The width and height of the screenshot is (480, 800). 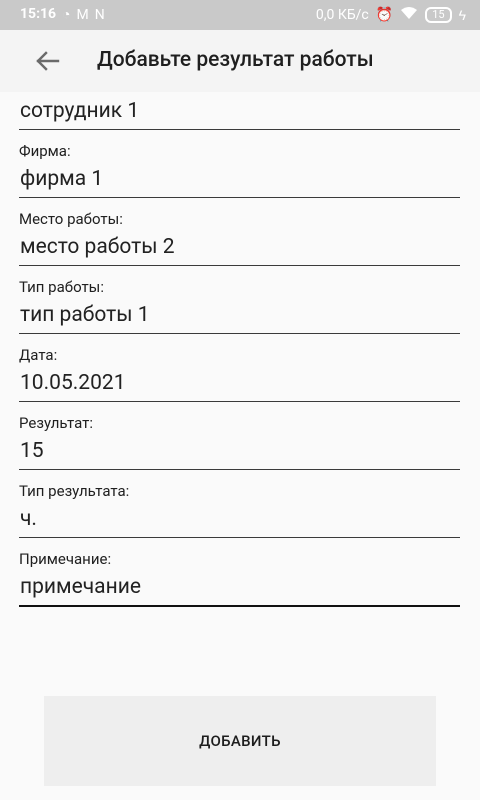 I want to click on date-label: Дата:, so click(x=38, y=355).